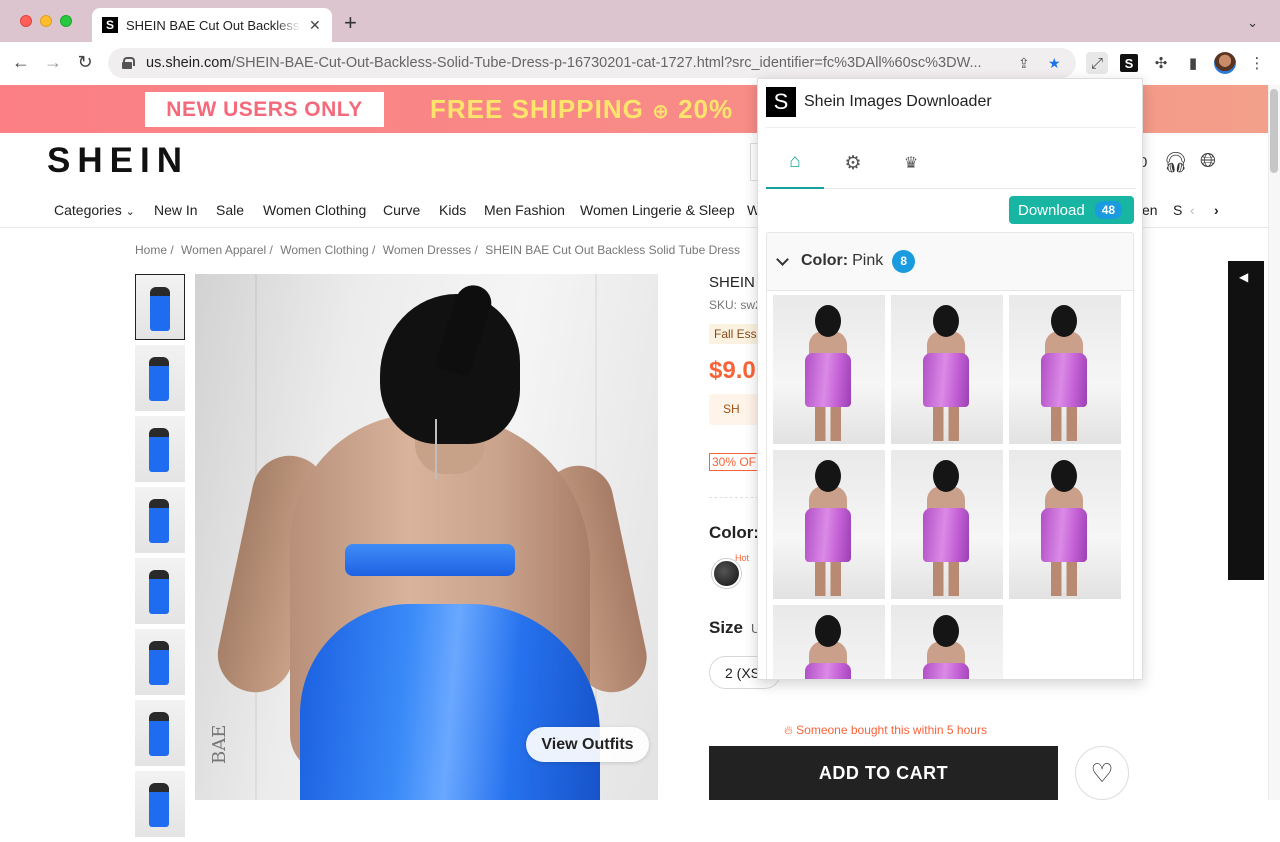 Image resolution: width=1280 pixels, height=842 pixels. What do you see at coordinates (314, 210) in the screenshot?
I see `nav-item: Women Clothing` at bounding box center [314, 210].